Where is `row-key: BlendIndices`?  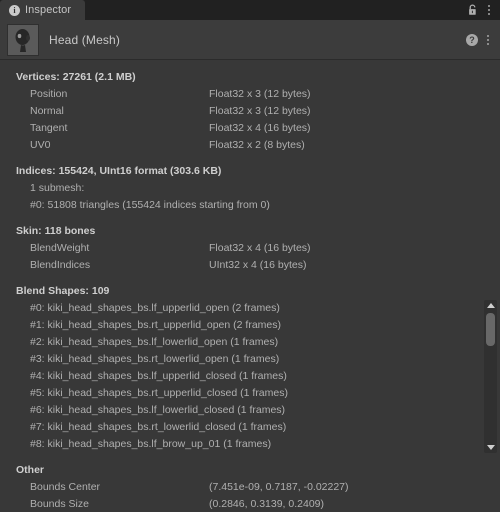 row-key: BlendIndices is located at coordinates (60, 265).